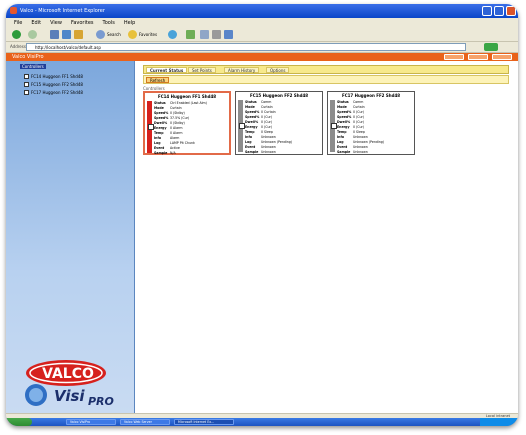 Image resolution: width=526 pixels, height=435 pixels. I want to click on menu-file: File, so click(18, 23).